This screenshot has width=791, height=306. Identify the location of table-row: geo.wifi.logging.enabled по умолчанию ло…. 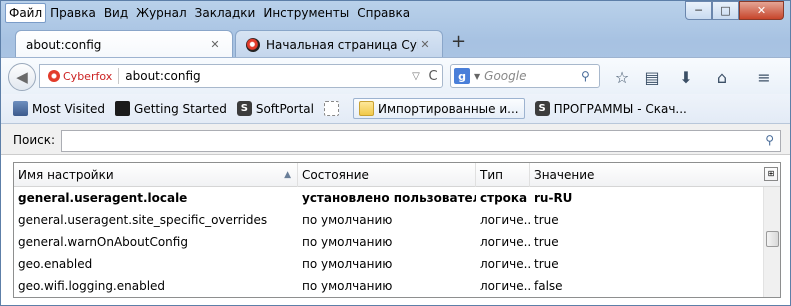
(389, 286).